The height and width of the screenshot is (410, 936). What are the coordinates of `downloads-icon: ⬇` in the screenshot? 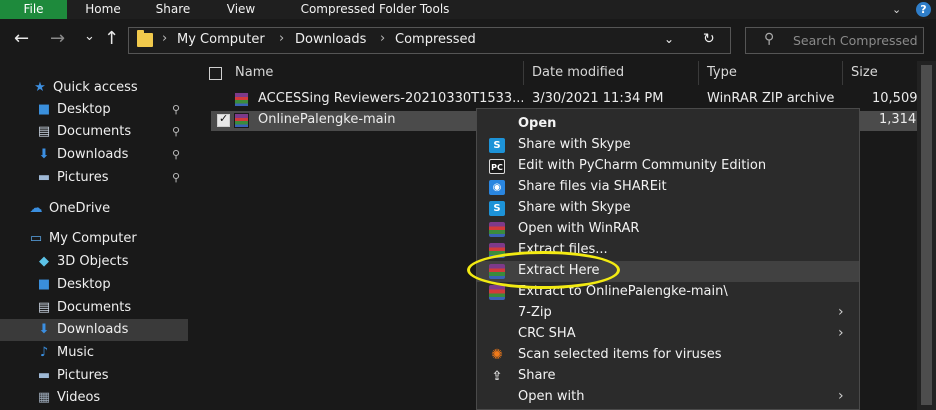 It's located at (44, 154).